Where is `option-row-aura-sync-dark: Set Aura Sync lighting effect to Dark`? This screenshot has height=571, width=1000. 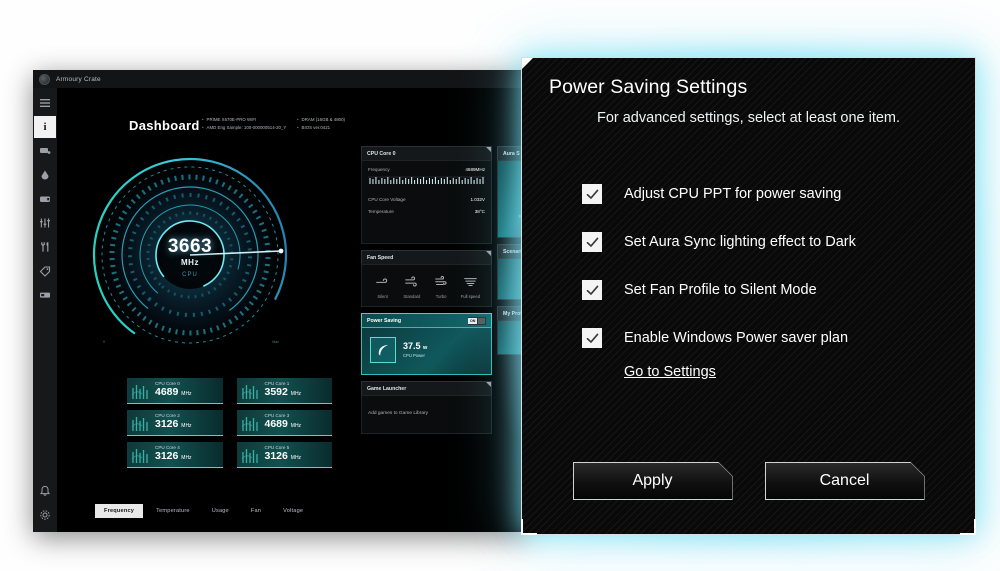 option-row-aura-sync-dark: Set Aura Sync lighting effect to Dark is located at coordinates (766, 242).